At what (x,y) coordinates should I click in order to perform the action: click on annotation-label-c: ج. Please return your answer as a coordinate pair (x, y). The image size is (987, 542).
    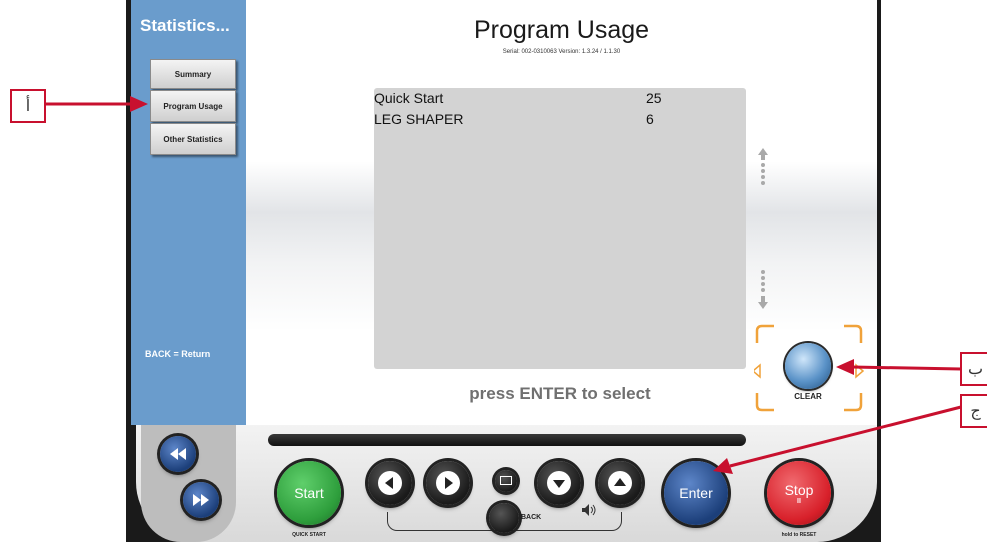
    Looking at the image, I should click on (973, 411).